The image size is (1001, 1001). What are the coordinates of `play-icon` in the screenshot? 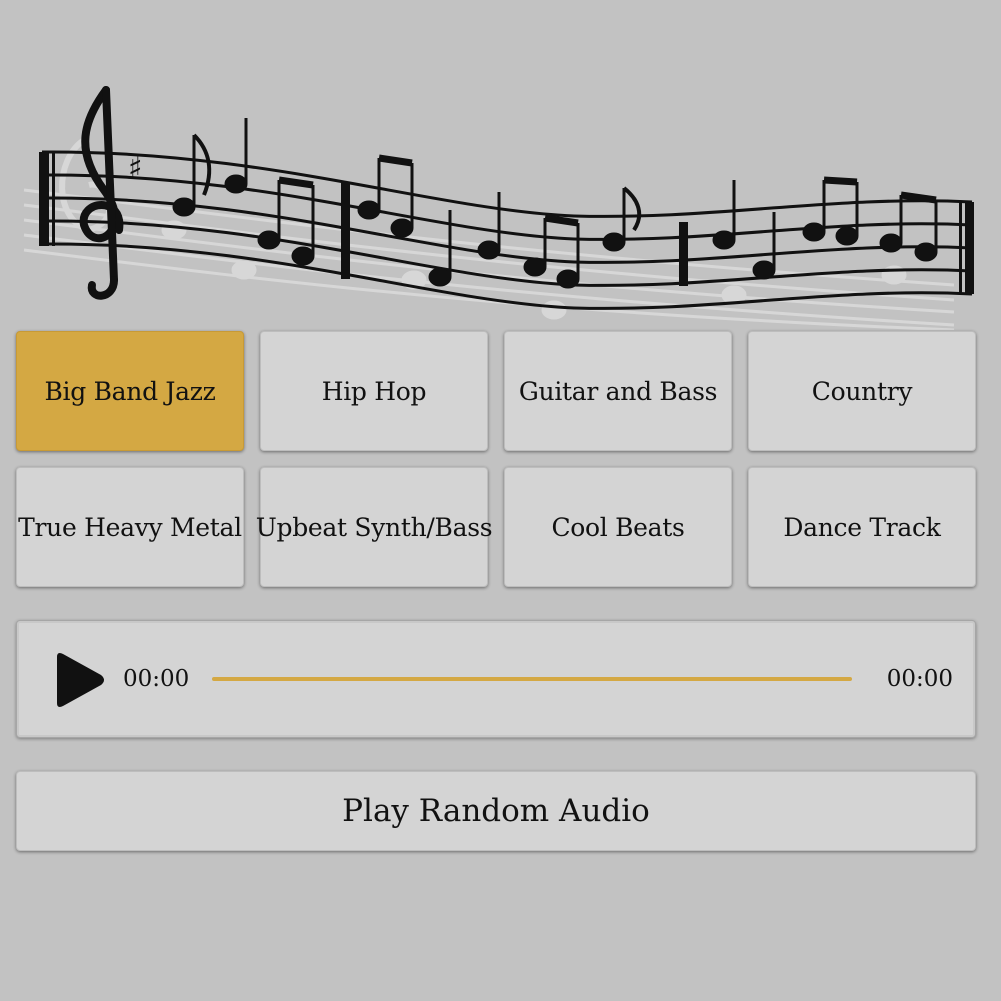 It's located at (80, 680).